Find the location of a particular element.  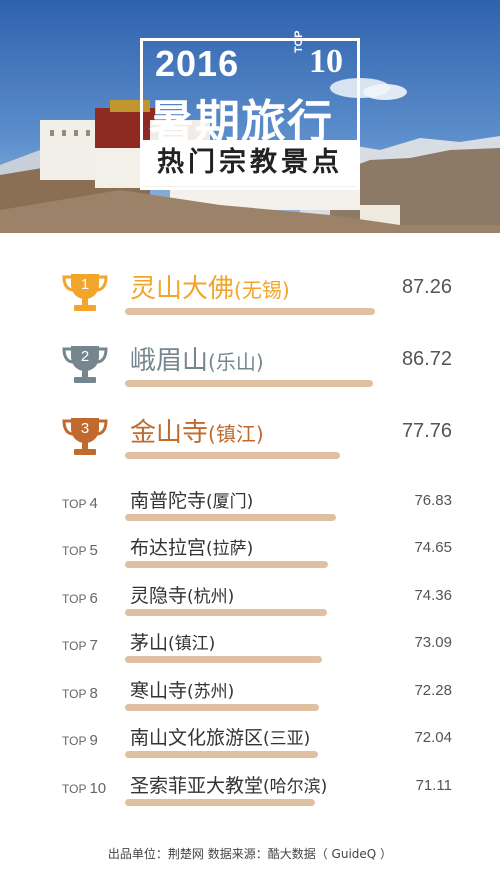

attraction-title: 布达拉宫 is located at coordinates (168, 548).